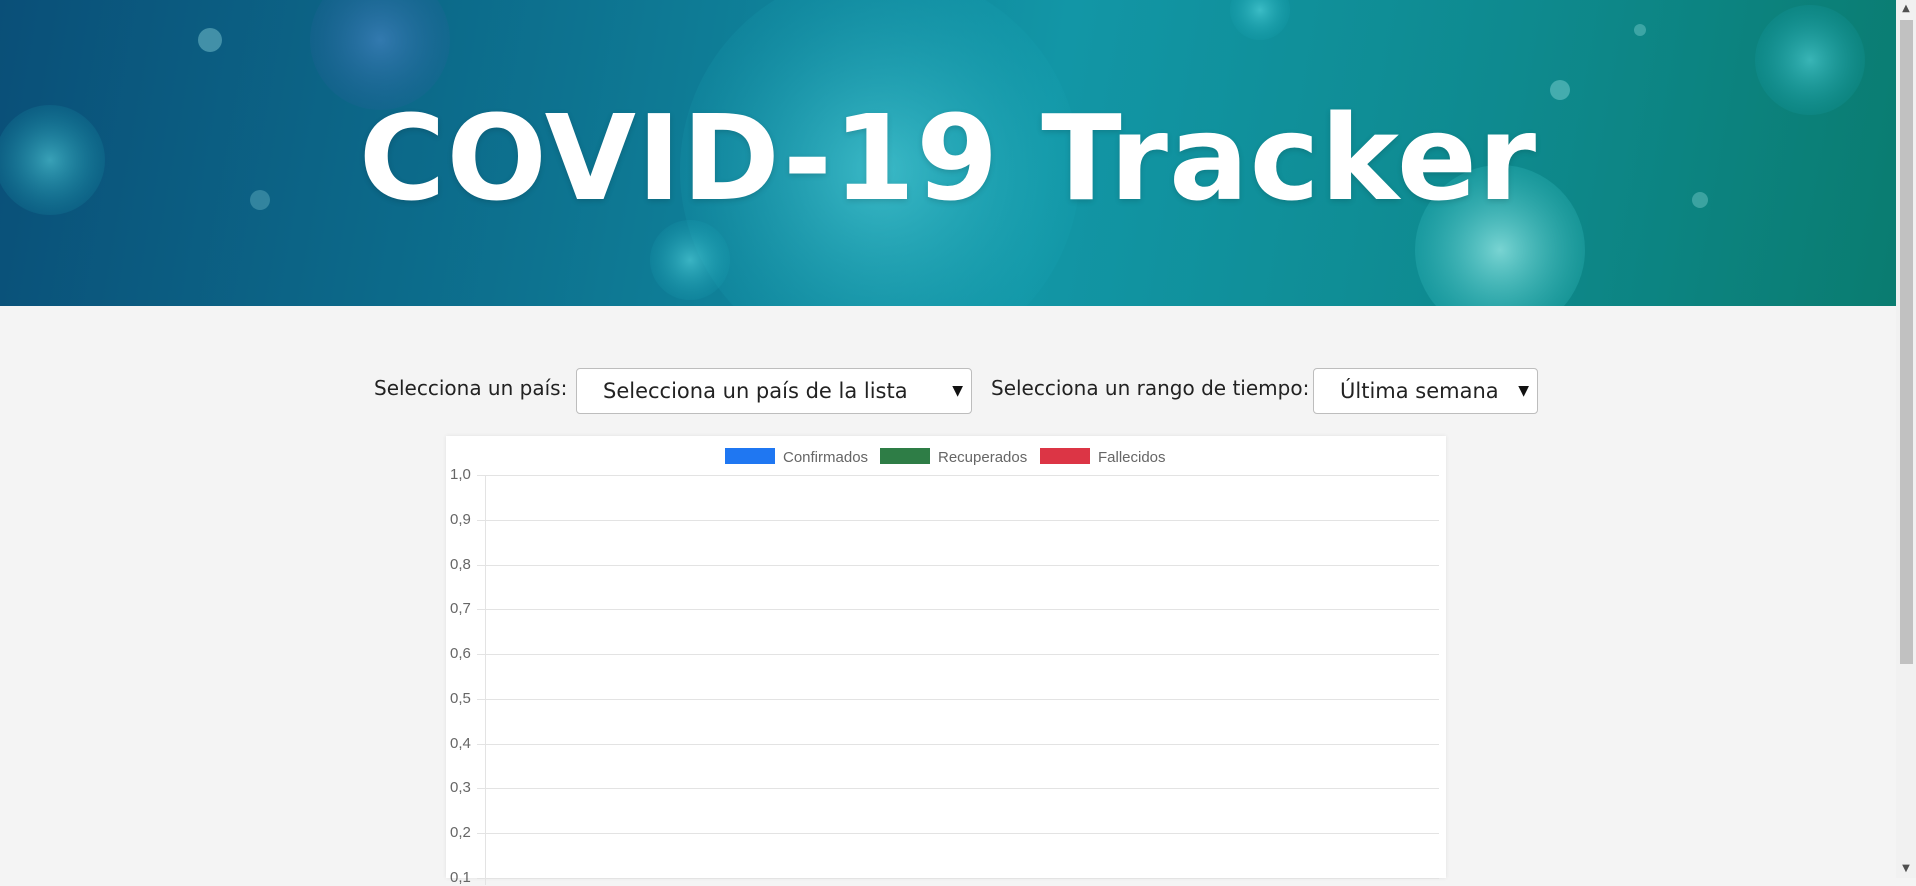  I want to click on y-tick-label: 0,9, so click(460, 519).